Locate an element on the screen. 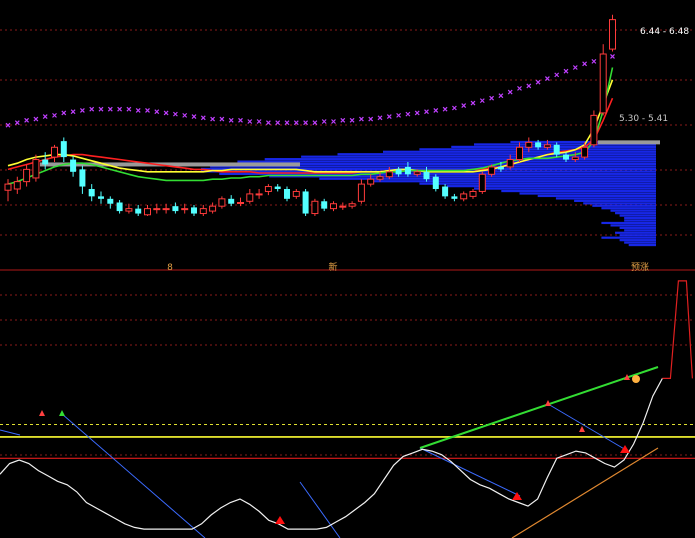 Image resolution: width=695 pixels, height=538 pixels. divider-label: 8 is located at coordinates (170, 268).